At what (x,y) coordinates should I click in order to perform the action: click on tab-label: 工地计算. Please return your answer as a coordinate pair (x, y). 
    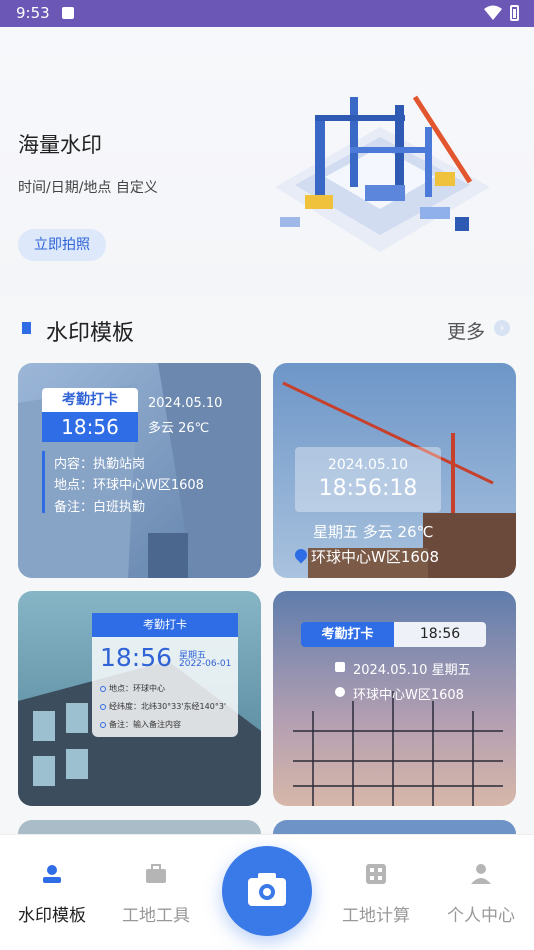
    Looking at the image, I should click on (376, 916).